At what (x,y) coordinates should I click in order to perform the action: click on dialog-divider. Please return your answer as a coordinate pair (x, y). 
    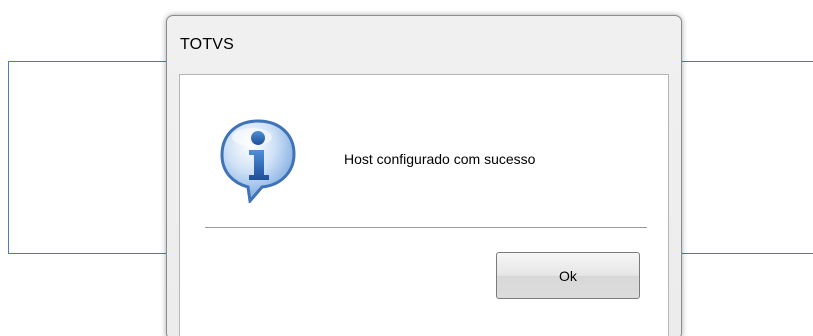
    Looking at the image, I should click on (426, 228).